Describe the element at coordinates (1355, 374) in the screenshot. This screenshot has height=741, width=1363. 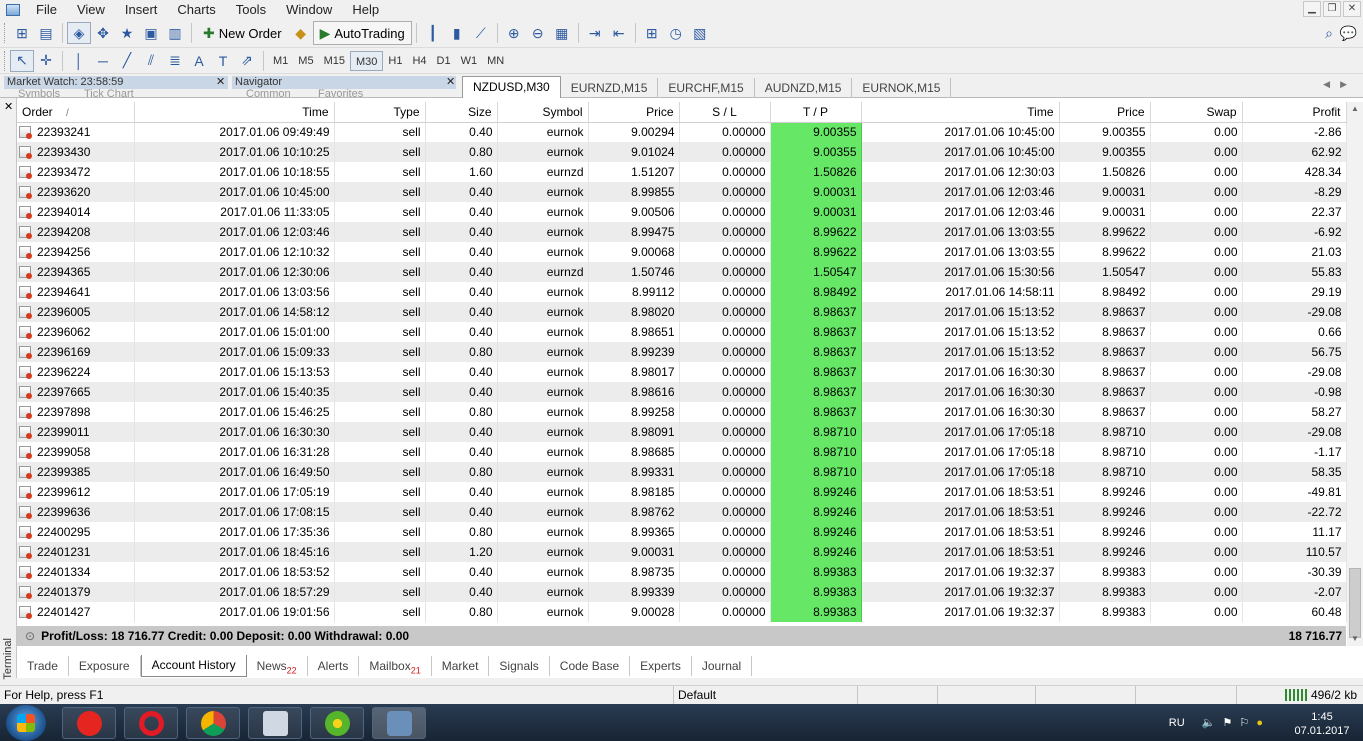
I see `table-scrollbar: ▲ ▼` at that location.